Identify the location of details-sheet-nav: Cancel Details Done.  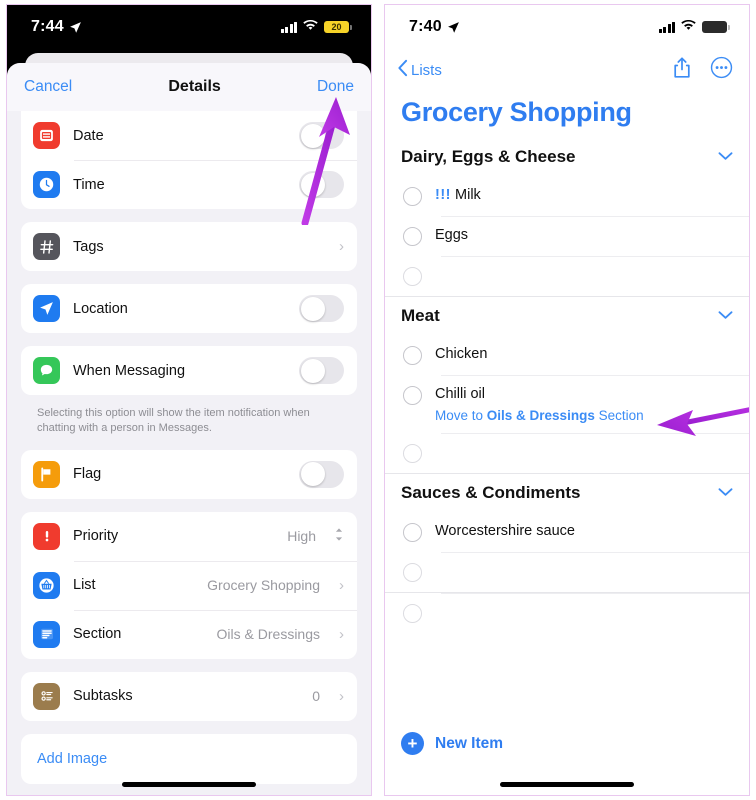
(189, 87).